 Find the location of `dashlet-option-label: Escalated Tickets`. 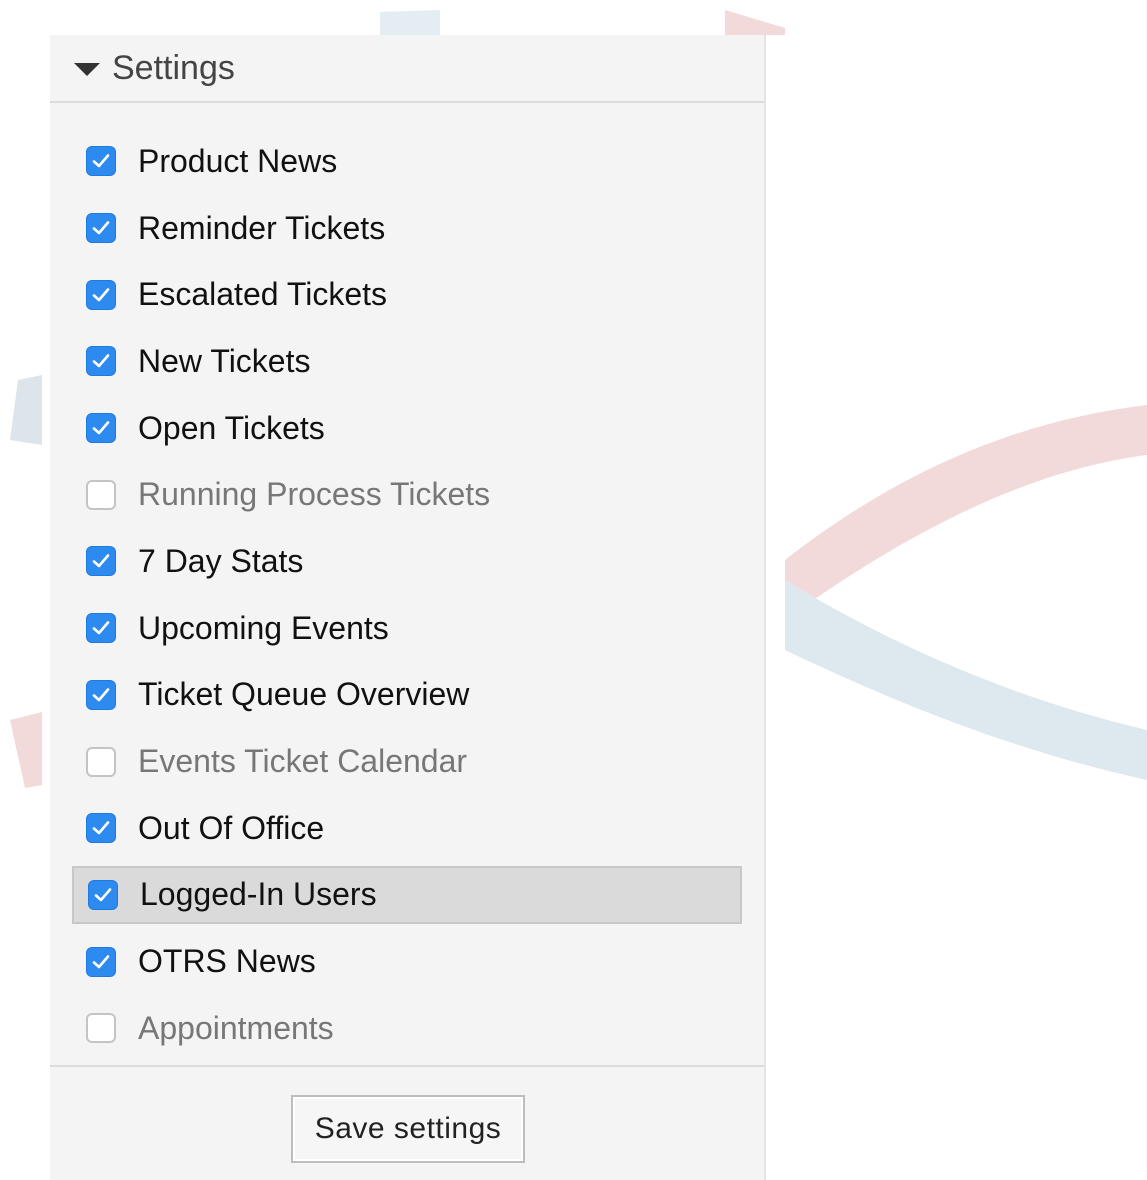

dashlet-option-label: Escalated Tickets is located at coordinates (262, 294).